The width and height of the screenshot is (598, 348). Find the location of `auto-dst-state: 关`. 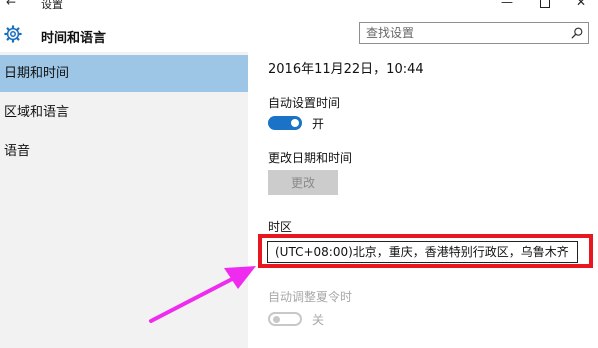

auto-dst-state: 关 is located at coordinates (318, 320).